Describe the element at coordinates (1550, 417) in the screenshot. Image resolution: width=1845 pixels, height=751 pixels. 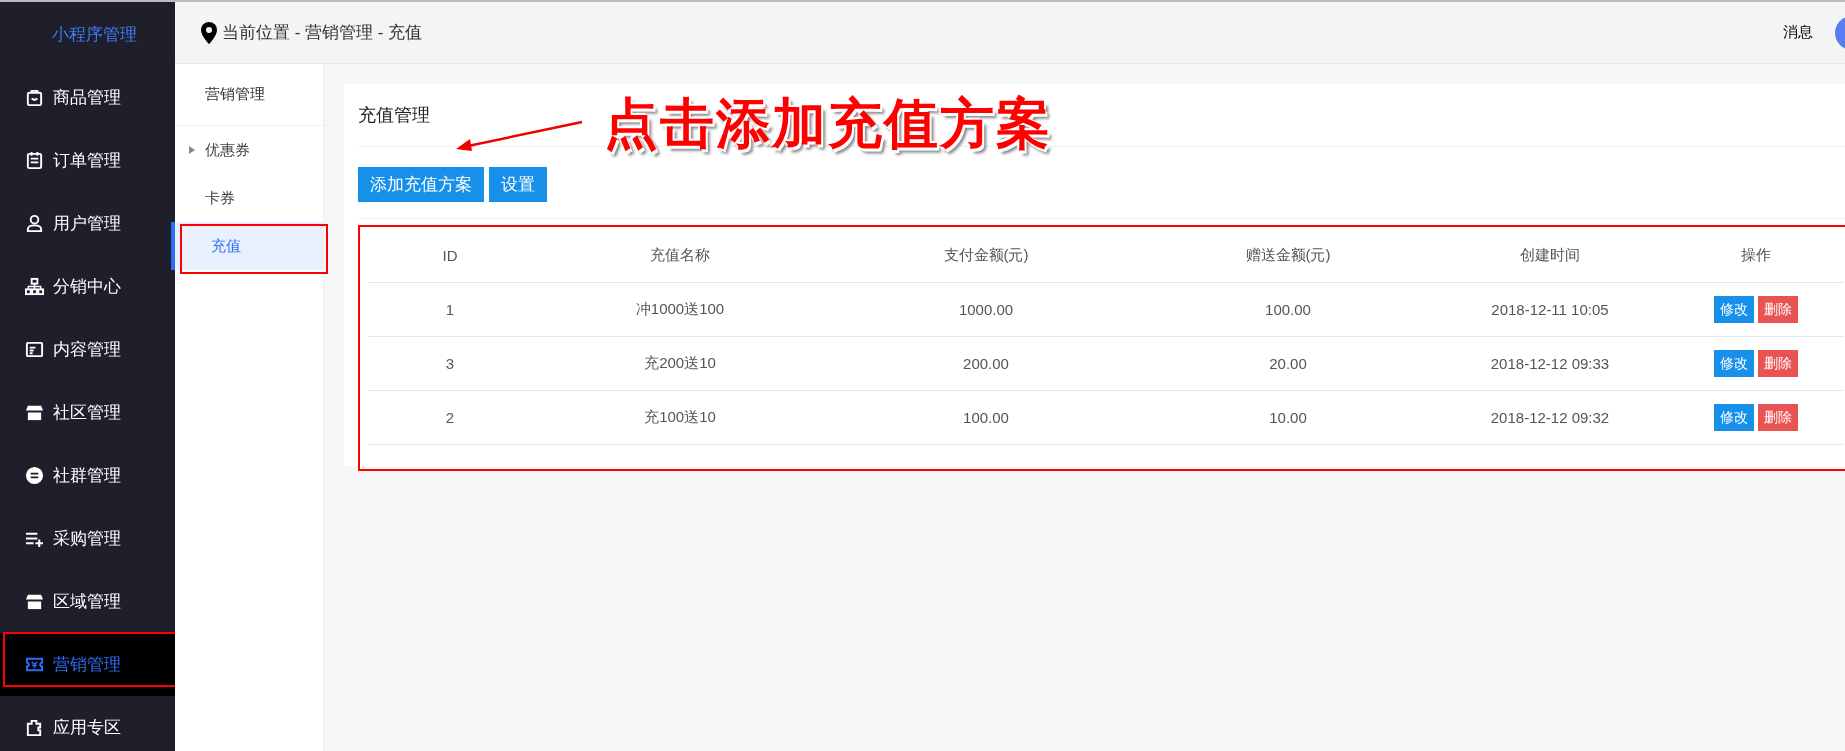
I see `table-cell-text: 2018-12-12 09:32` at that location.